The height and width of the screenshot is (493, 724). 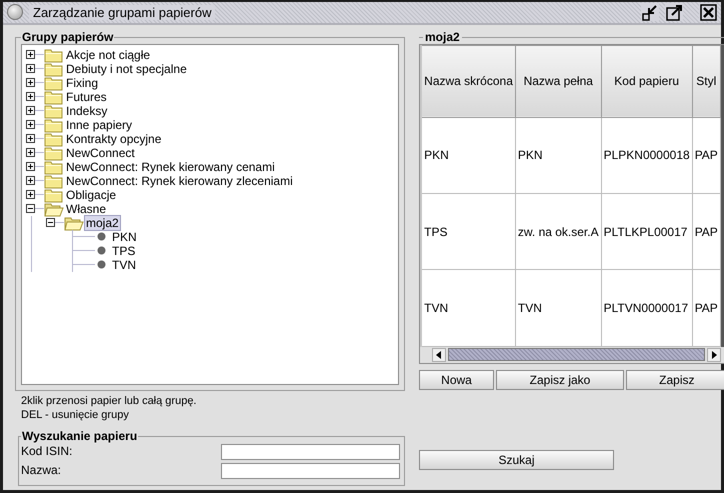 I want to click on minimize-icon, so click(x=650, y=12).